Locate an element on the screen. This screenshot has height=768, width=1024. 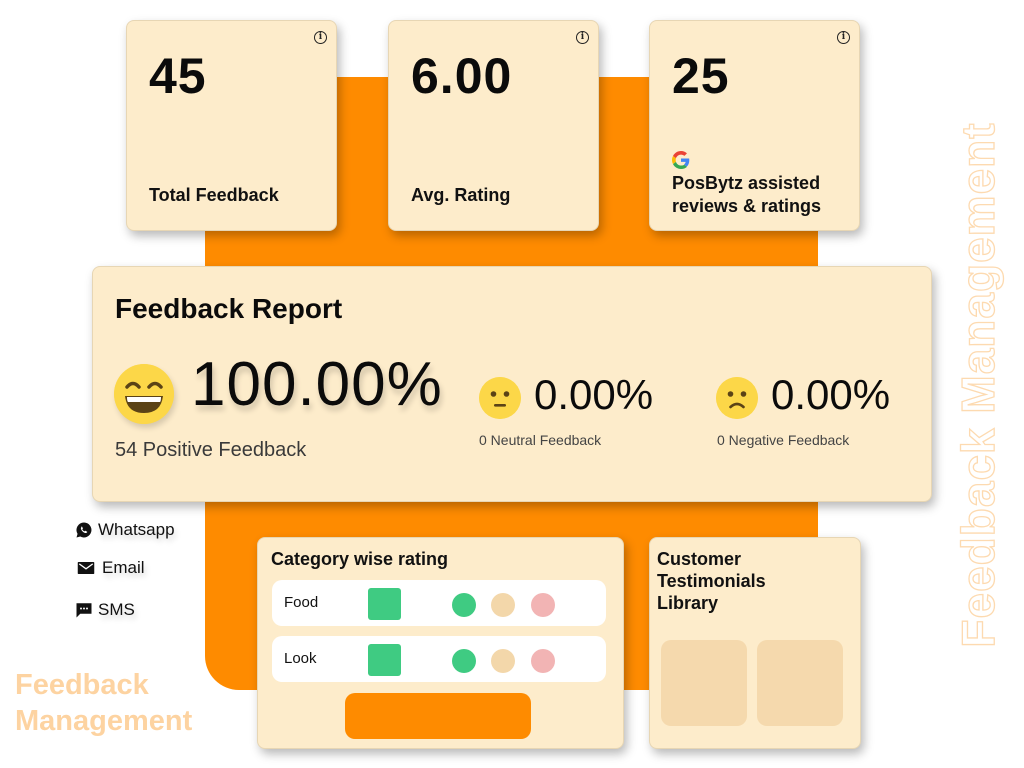
brand-title: Feedback Management is located at coordinates (103, 703).